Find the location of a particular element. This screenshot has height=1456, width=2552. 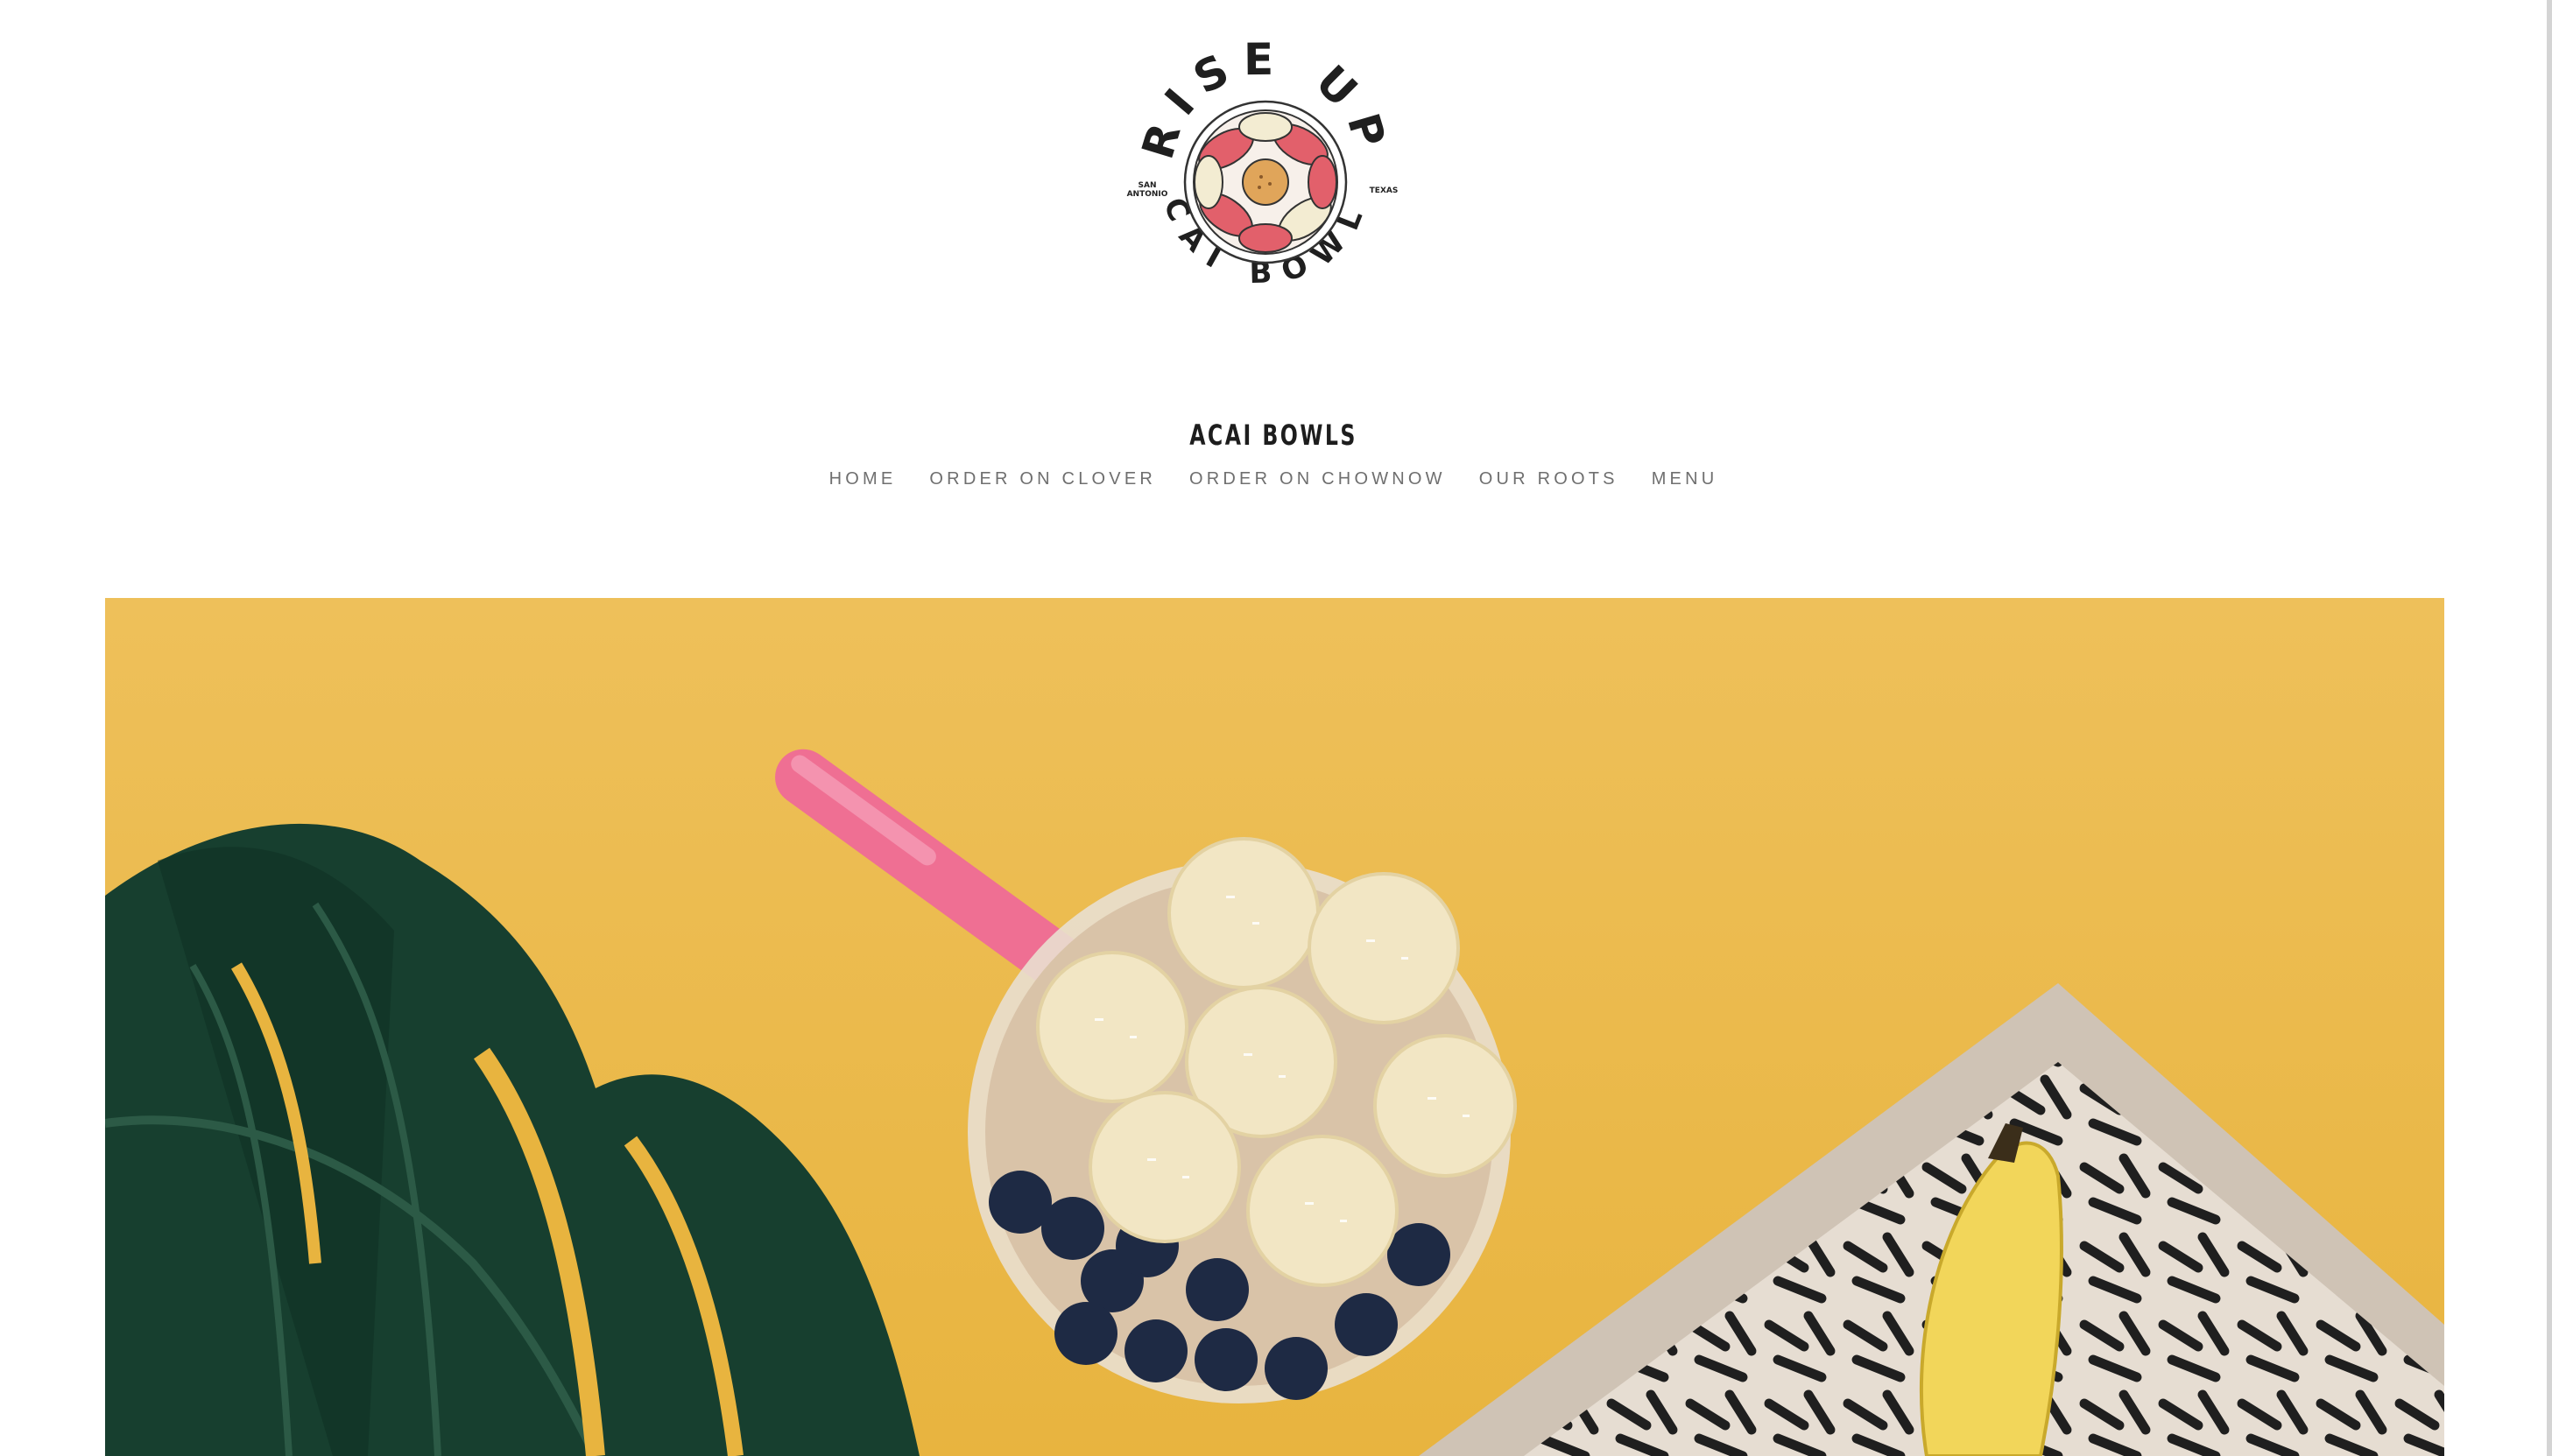

page-scrollbar is located at coordinates (2549, 728).